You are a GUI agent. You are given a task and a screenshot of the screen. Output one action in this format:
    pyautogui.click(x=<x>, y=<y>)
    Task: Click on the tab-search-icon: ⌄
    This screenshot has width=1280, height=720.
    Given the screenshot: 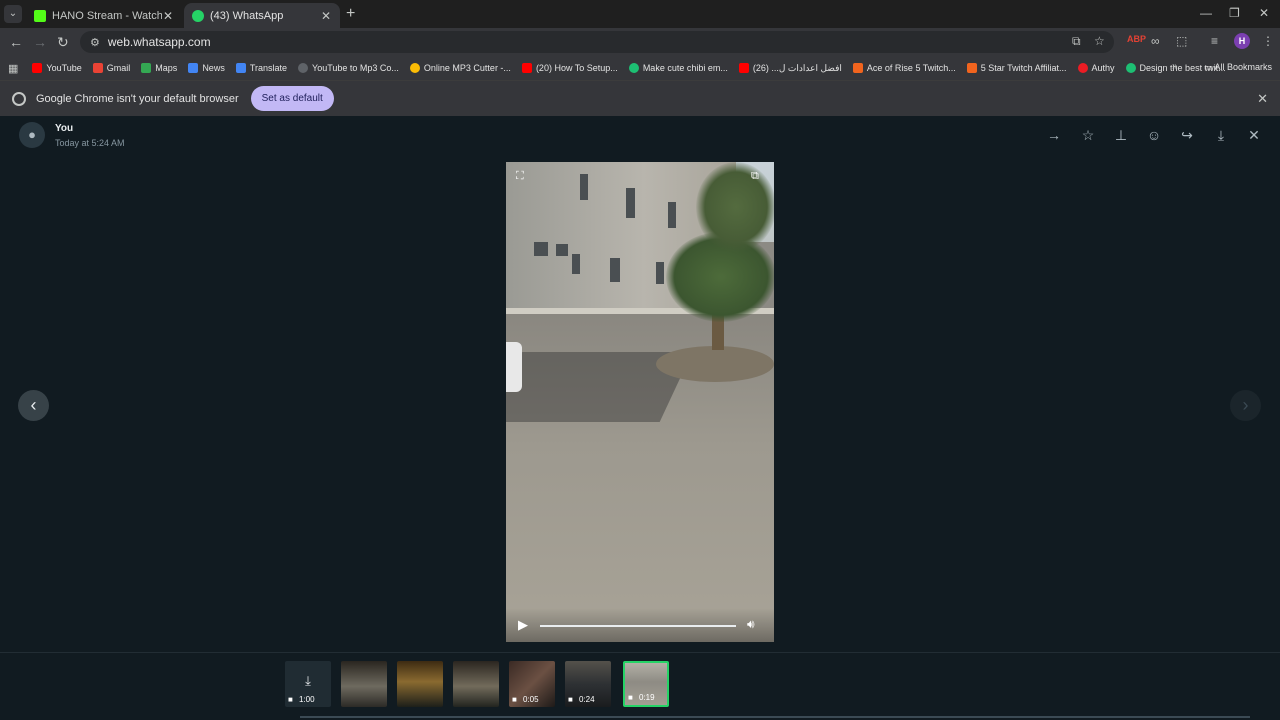 What is the action you would take?
    pyautogui.click(x=13, y=14)
    